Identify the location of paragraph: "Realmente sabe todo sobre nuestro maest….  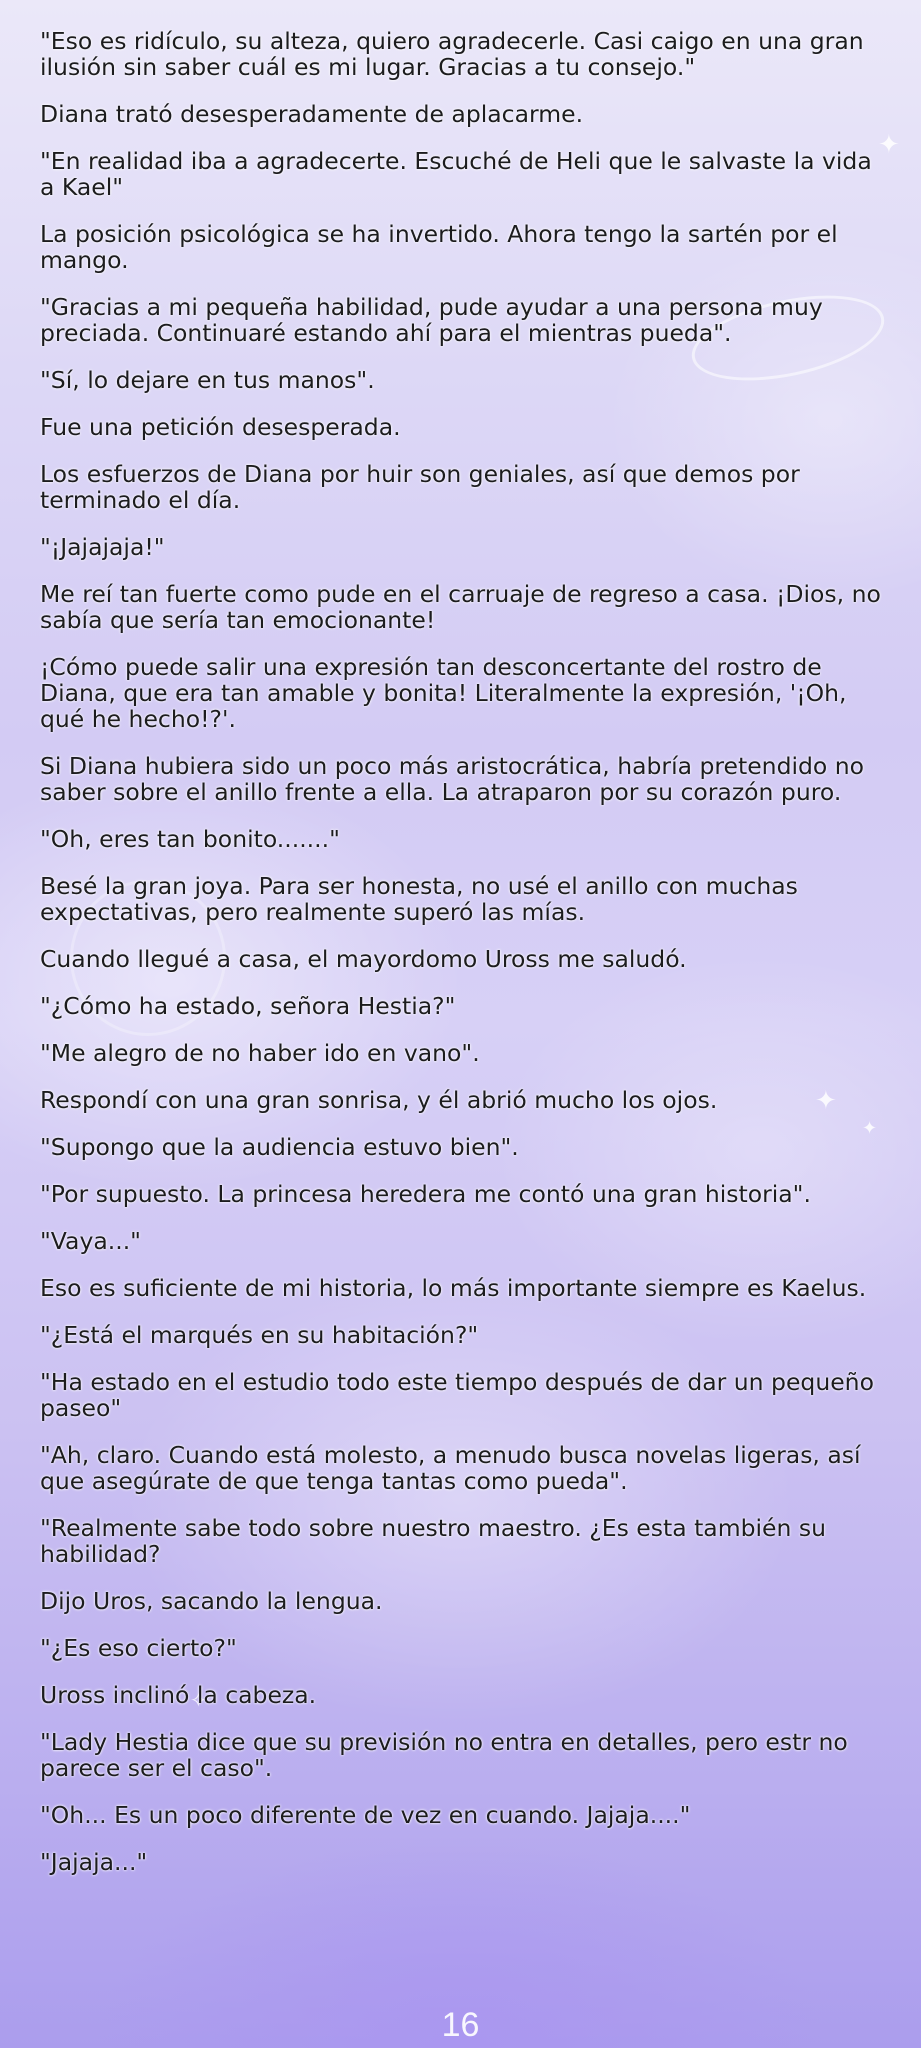
(433, 1541).